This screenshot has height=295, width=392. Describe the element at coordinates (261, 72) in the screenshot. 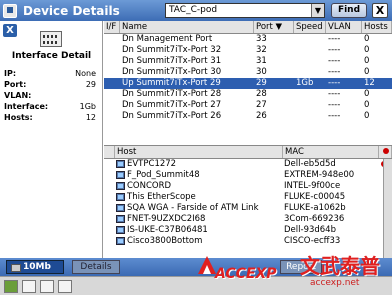

I see `port-cell-port: 30` at that location.